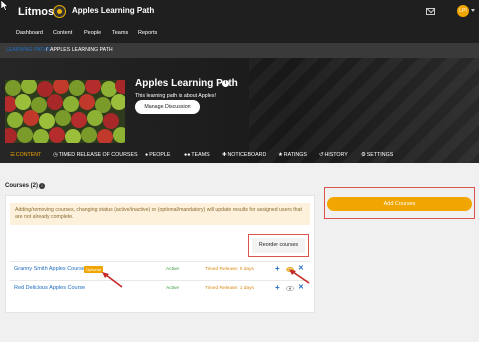 This screenshot has height=342, width=479. What do you see at coordinates (22, 186) in the screenshot?
I see `courses-heading: Courses (2)` at bounding box center [22, 186].